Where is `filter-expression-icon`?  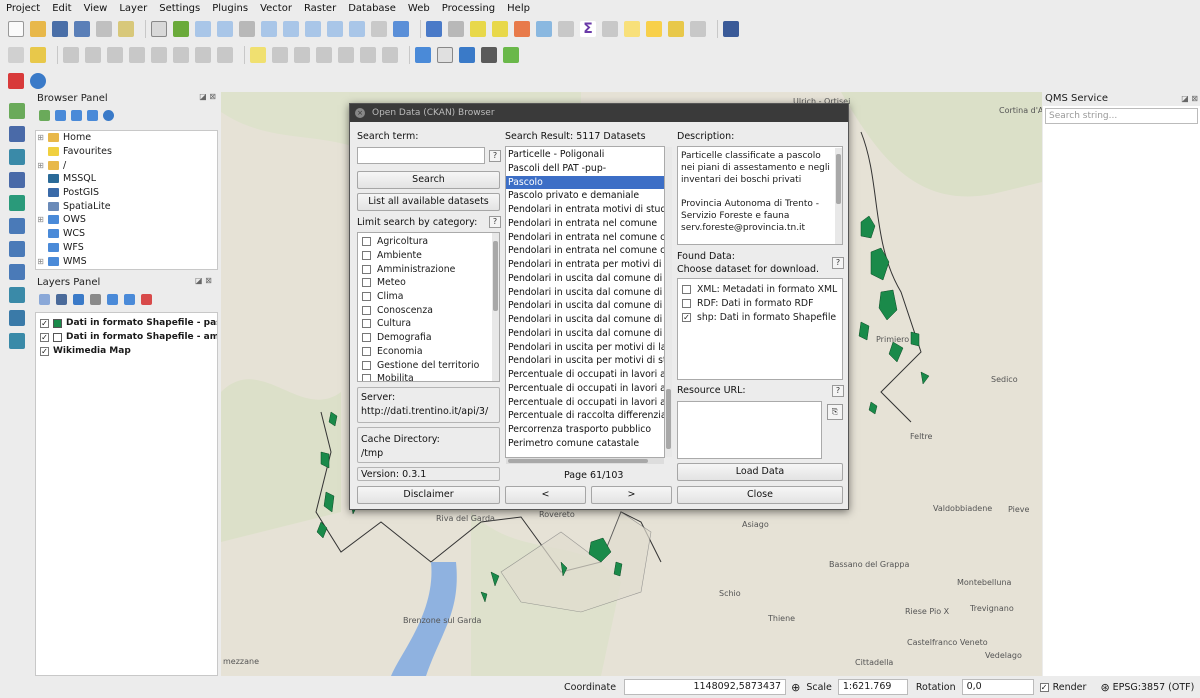 filter-expression-icon is located at coordinates (95, 299).